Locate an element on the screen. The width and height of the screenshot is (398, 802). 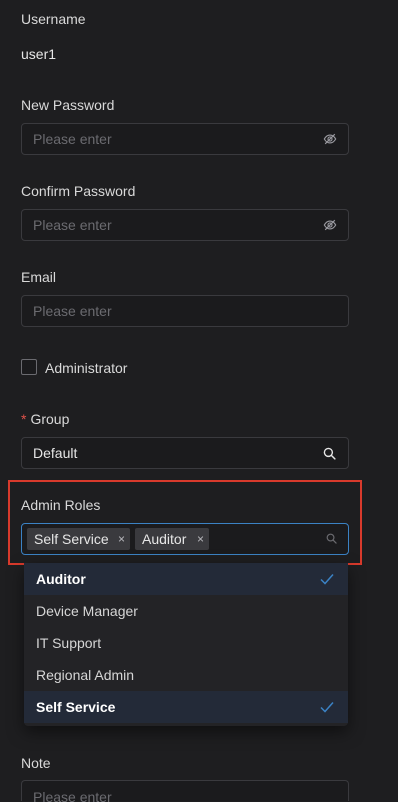
tag-label: Self Service is located at coordinates (71, 539).